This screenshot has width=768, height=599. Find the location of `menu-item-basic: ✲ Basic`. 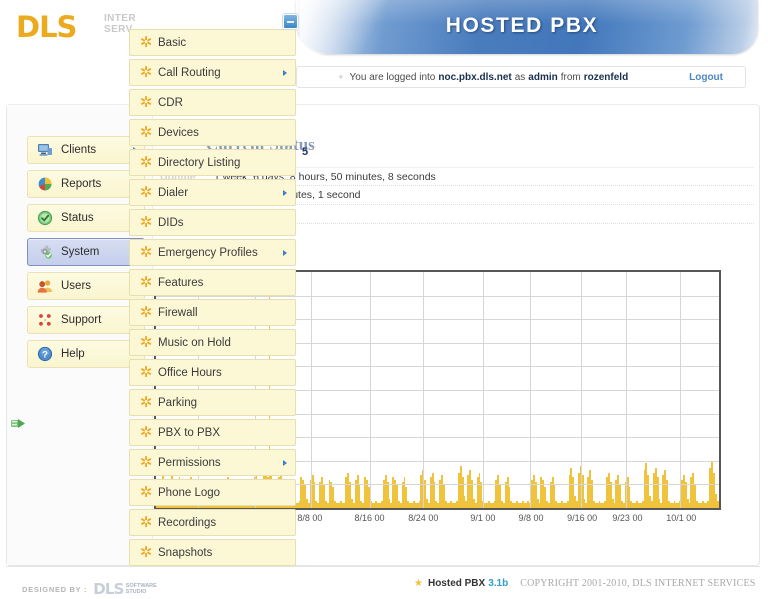

menu-item-basic: ✲ Basic is located at coordinates (212, 42).